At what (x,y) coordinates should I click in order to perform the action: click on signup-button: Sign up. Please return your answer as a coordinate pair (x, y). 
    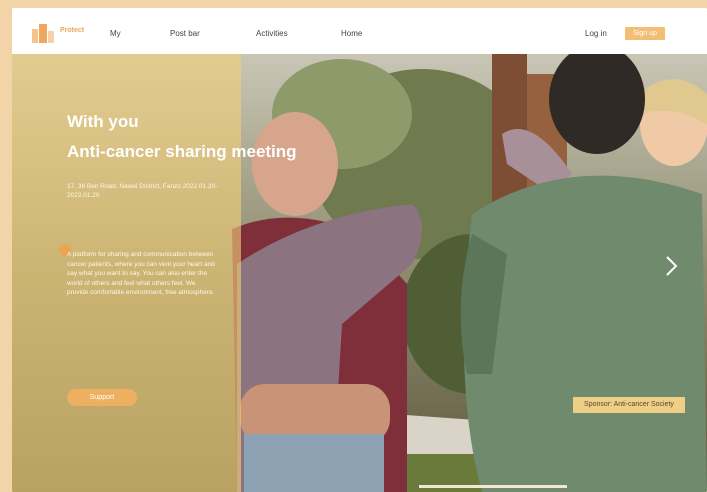
    Looking at the image, I should click on (645, 33).